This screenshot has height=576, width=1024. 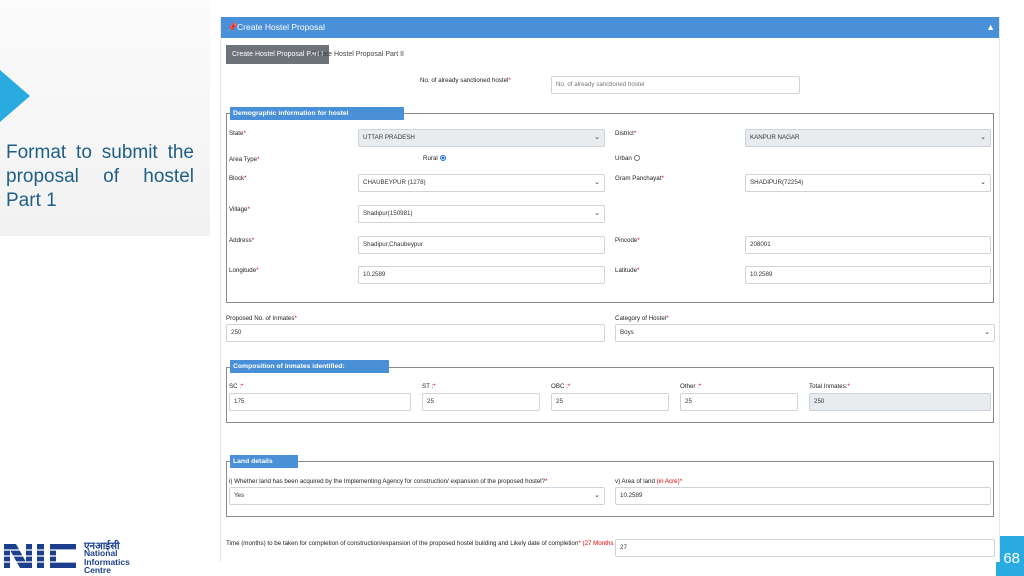 I want to click on longitude-label: Longitude*, so click(x=244, y=270).